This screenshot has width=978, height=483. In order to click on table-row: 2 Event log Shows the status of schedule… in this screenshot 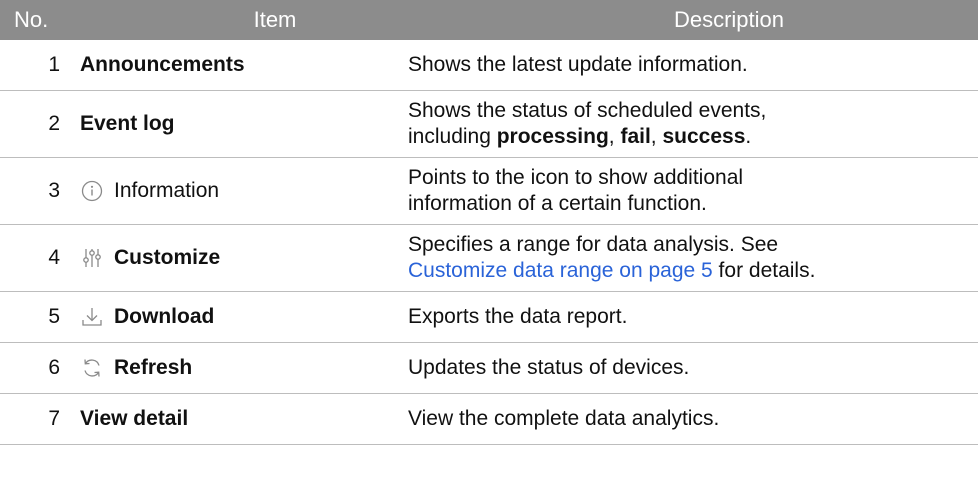, I will do `click(489, 124)`.